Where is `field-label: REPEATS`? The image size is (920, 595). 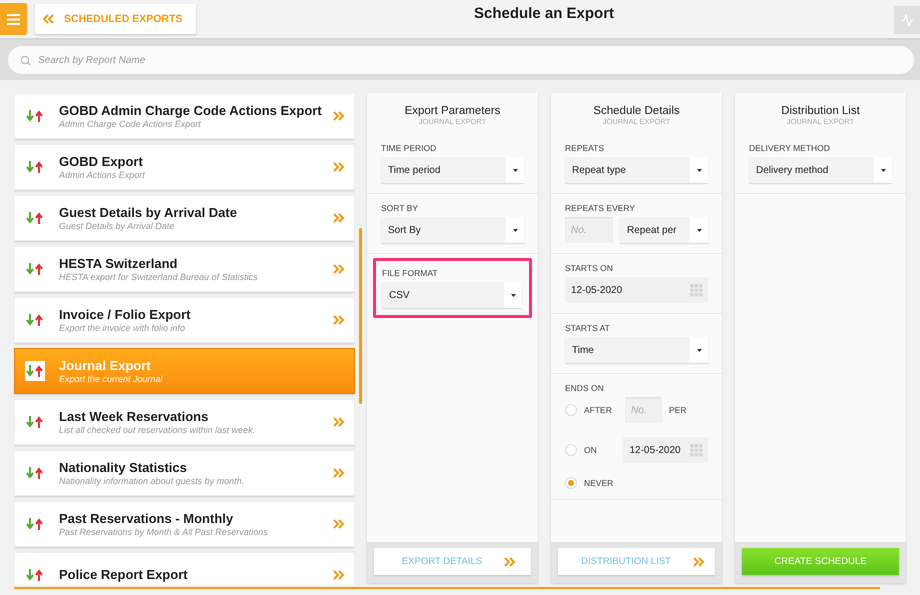
field-label: REPEATS is located at coordinates (585, 148).